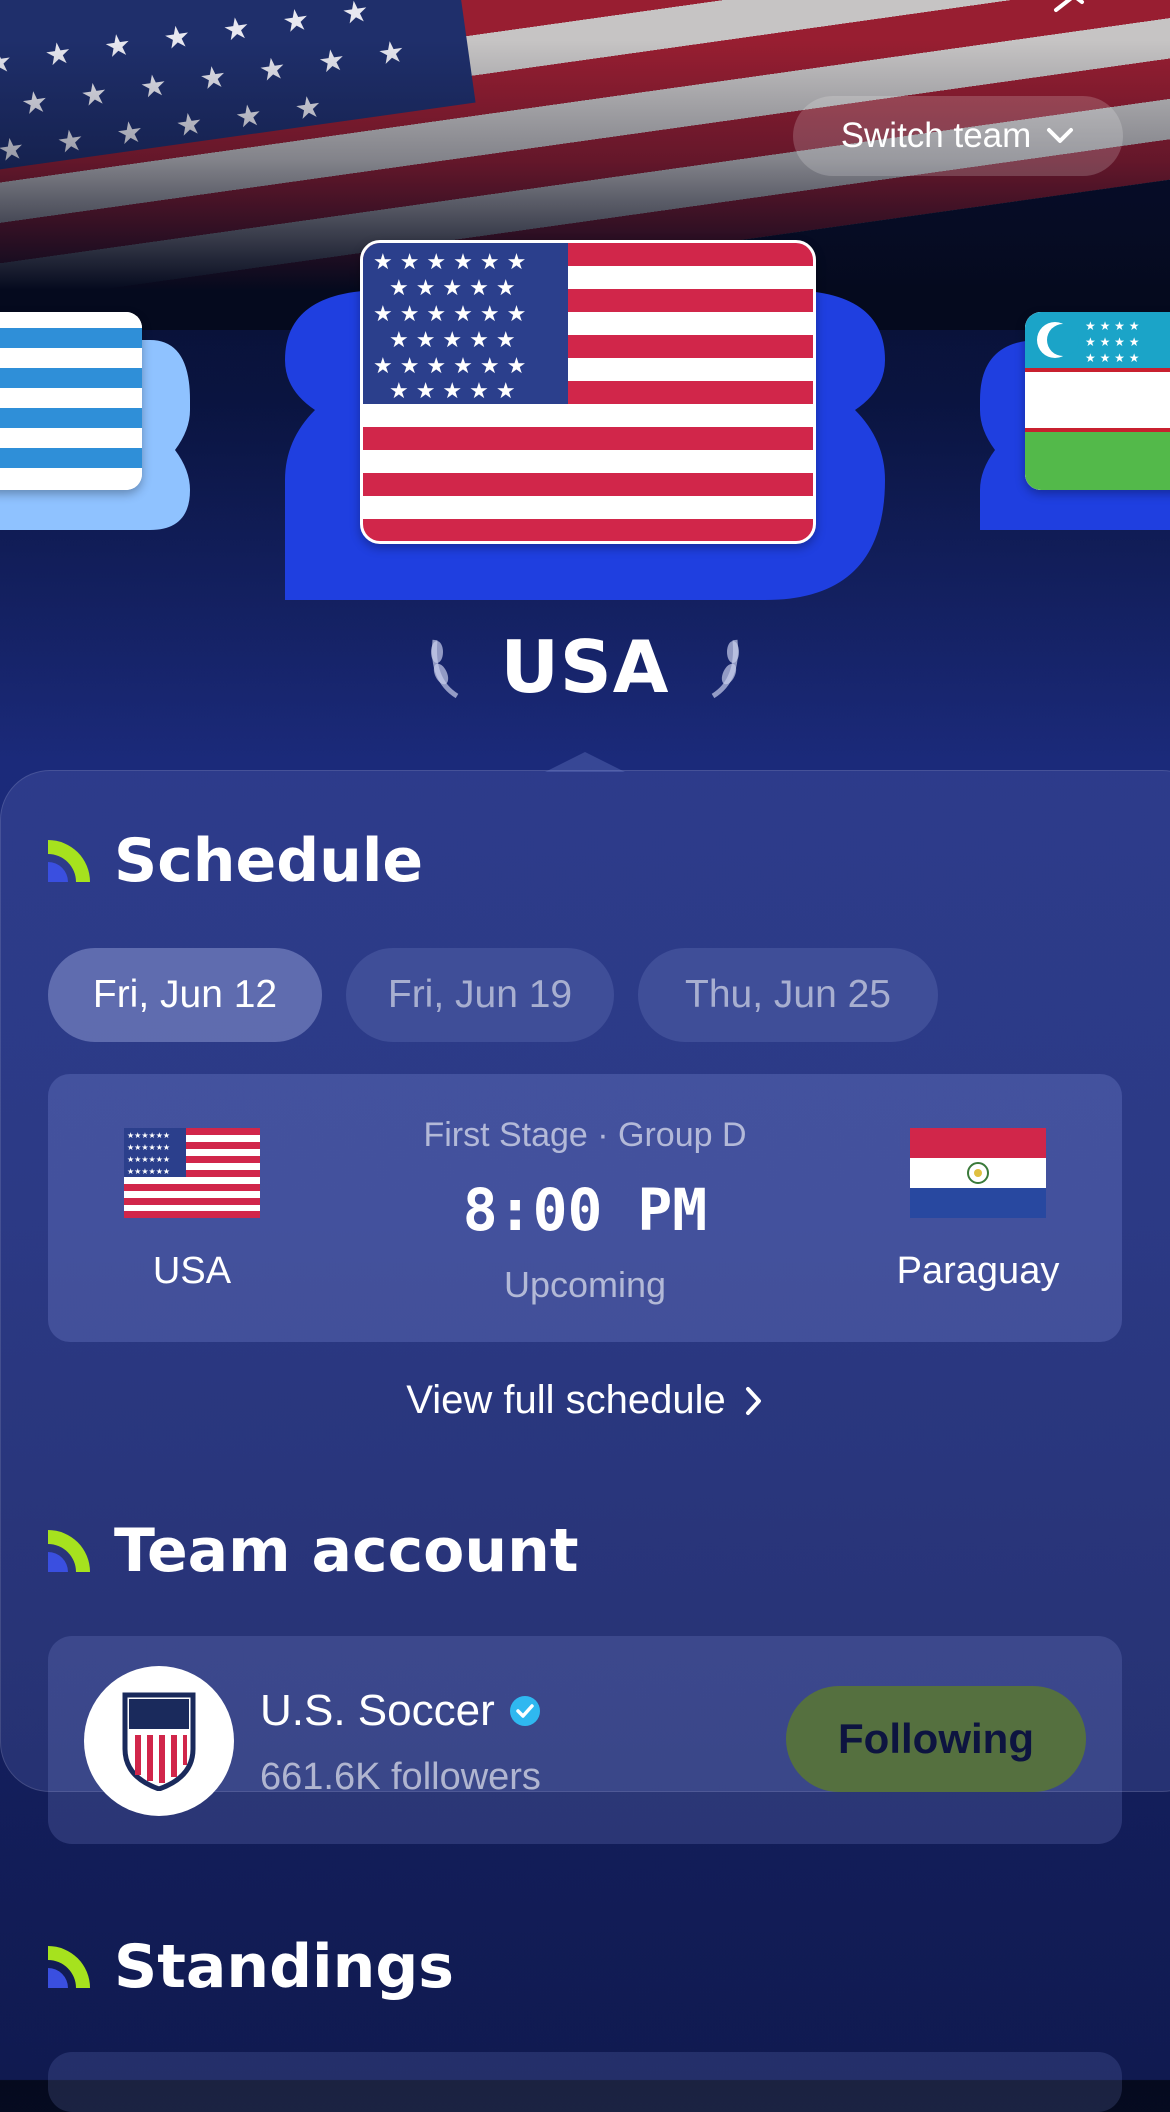 The image size is (1170, 2112). I want to click on team-carousel-item-previous, so click(100, 420).